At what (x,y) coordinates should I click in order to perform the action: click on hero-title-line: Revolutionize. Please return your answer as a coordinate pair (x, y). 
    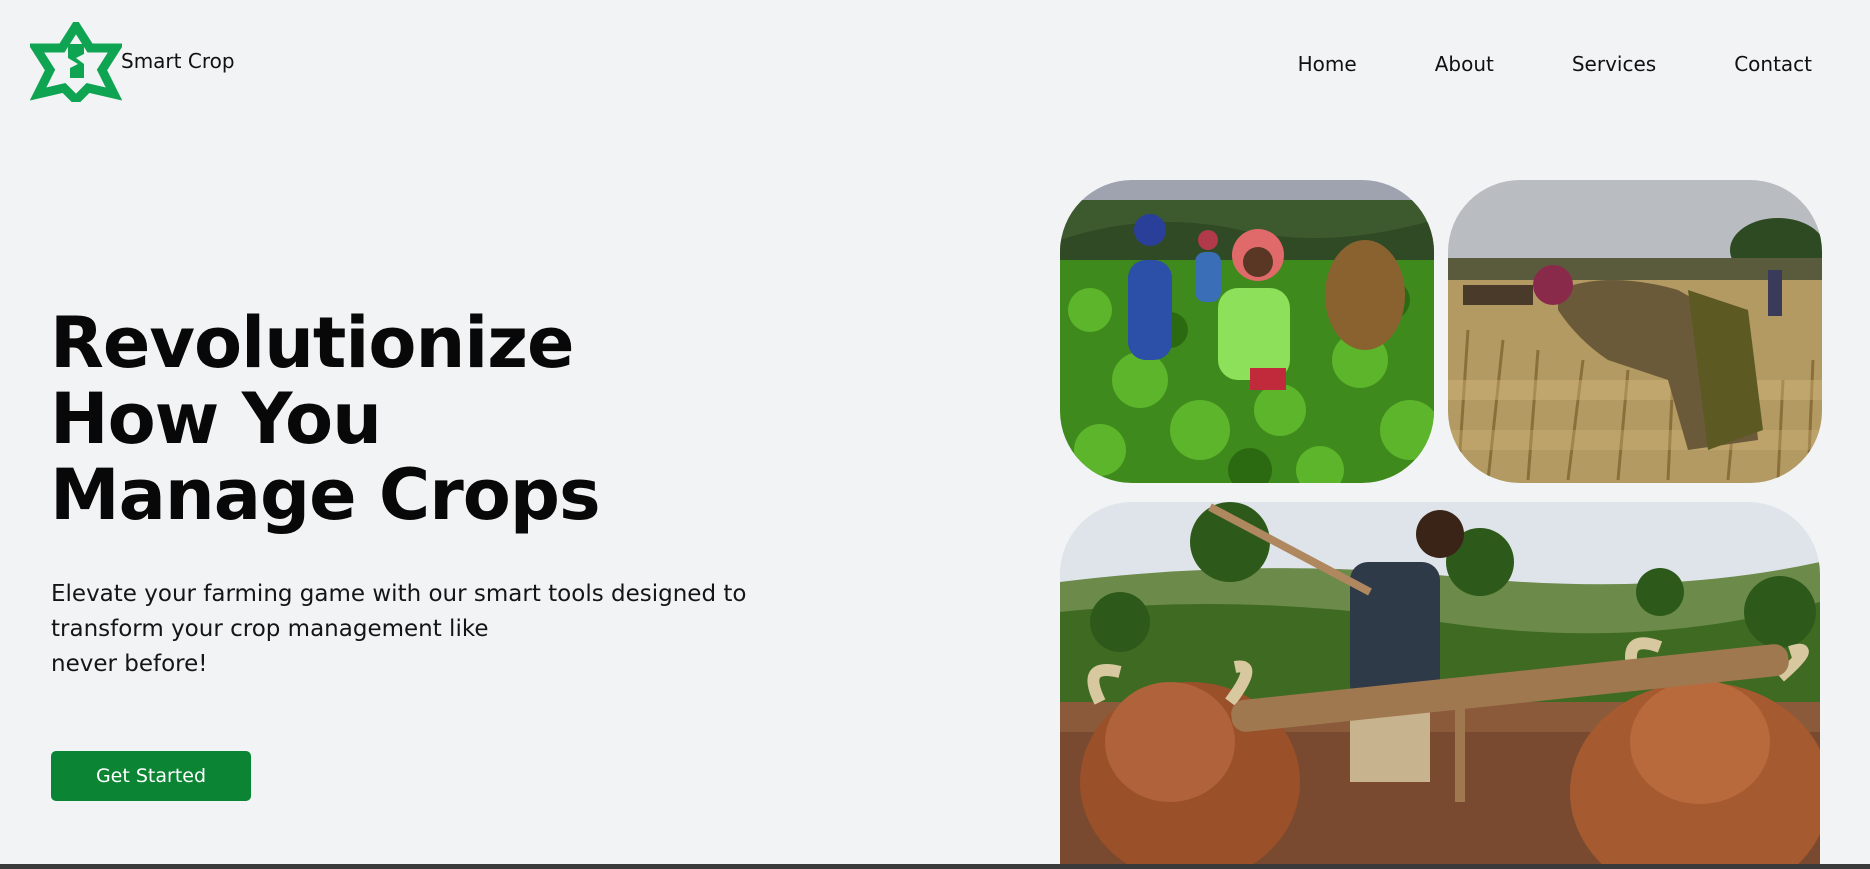
    Looking at the image, I should click on (312, 343).